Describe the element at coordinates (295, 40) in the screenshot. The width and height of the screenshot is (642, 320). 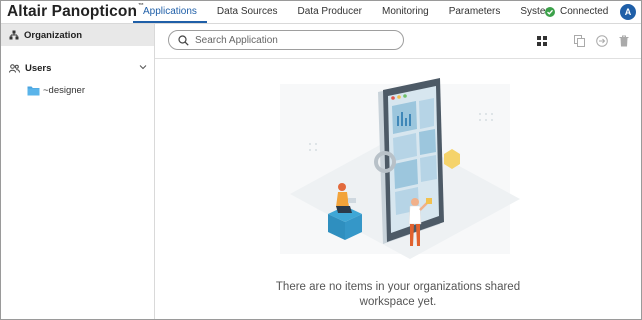
I see `search-input` at that location.